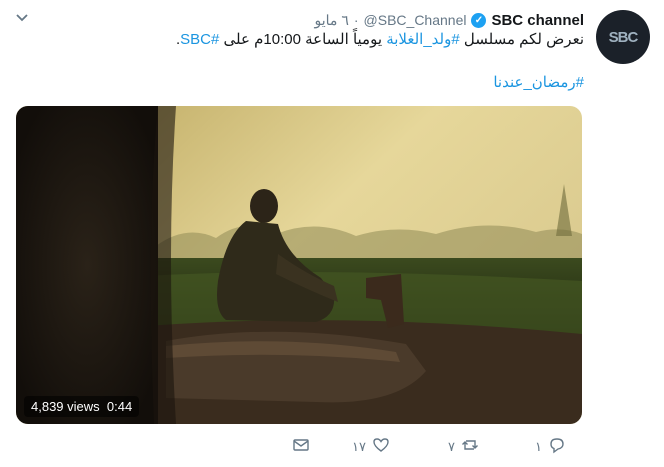 This screenshot has width=664, height=467. Describe the element at coordinates (521, 39) in the screenshot. I see `tweet-text-prefix: نعرض لكم مسلسل` at that location.